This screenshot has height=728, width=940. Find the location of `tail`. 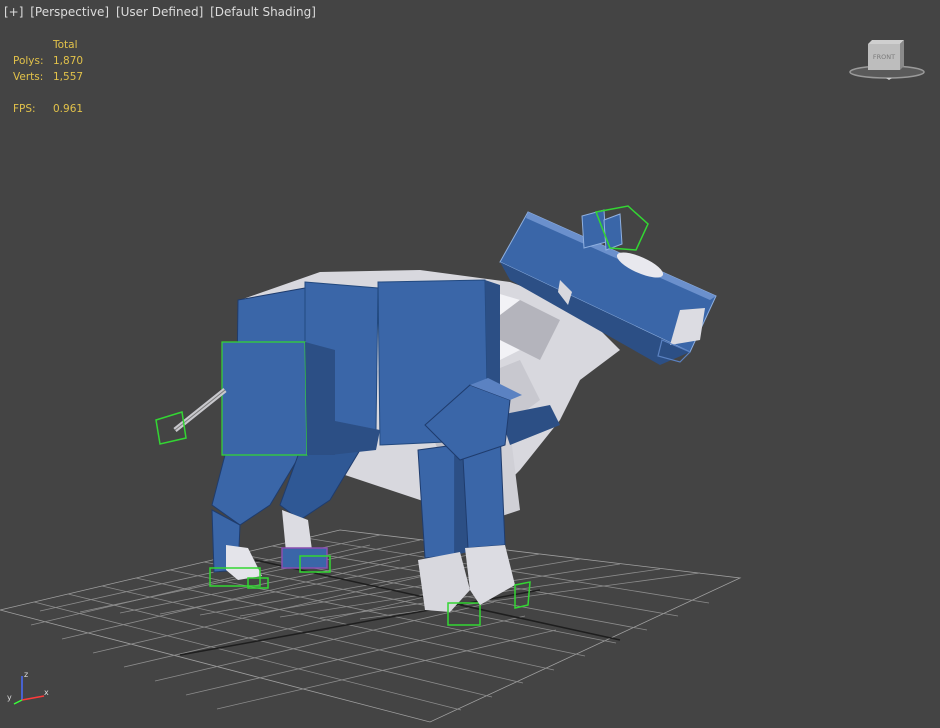

tail is located at coordinates (191, 416).